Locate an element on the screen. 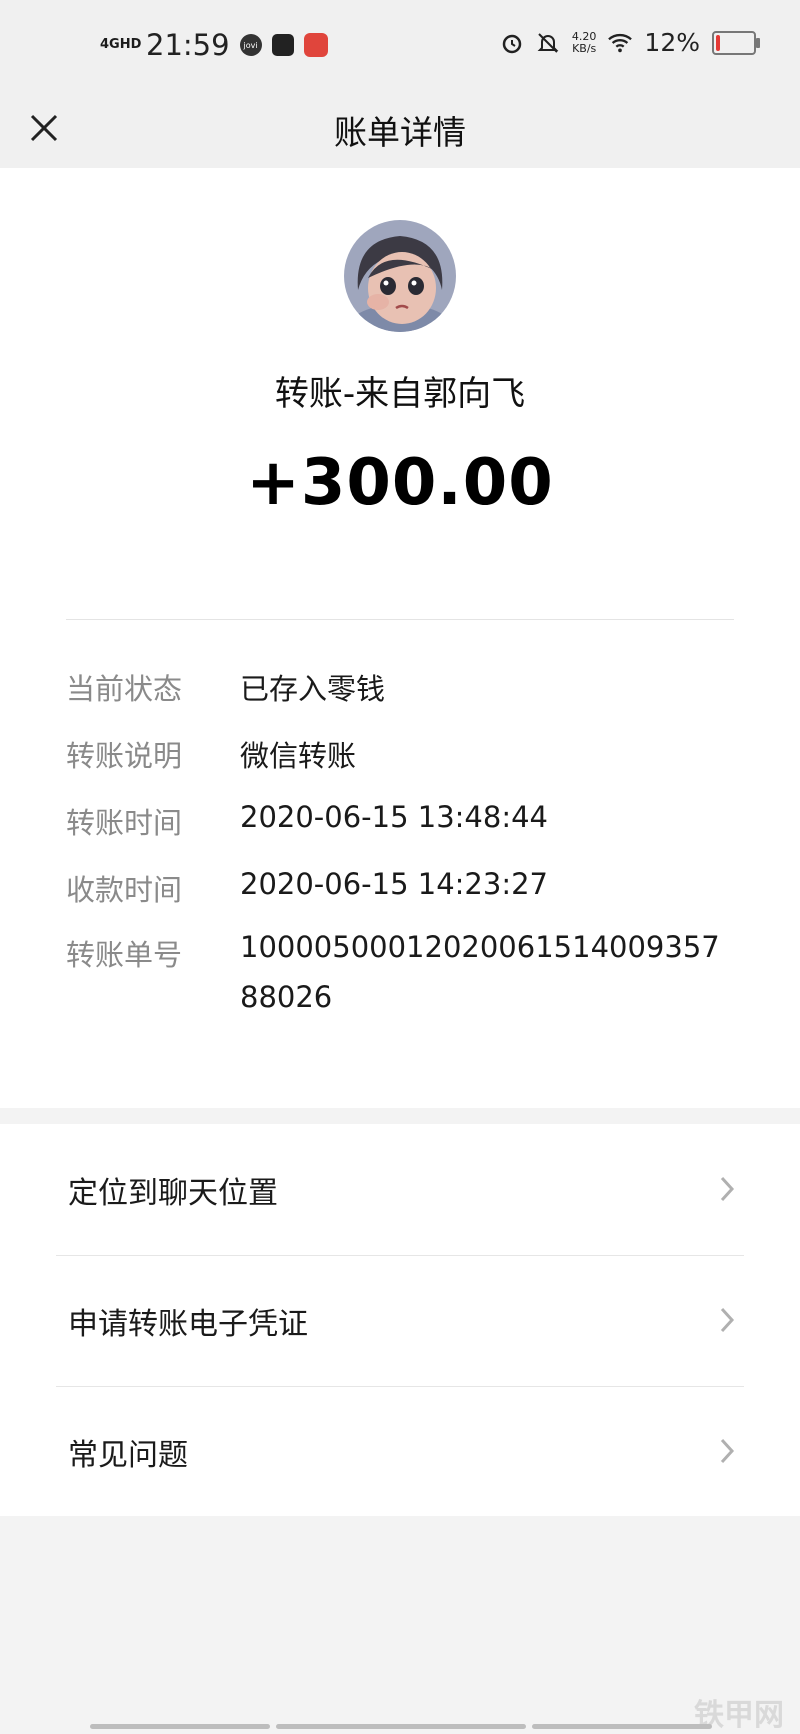 Image resolution: width=800 pixels, height=1734 pixels. jovi-icon: jovi is located at coordinates (250, 45).